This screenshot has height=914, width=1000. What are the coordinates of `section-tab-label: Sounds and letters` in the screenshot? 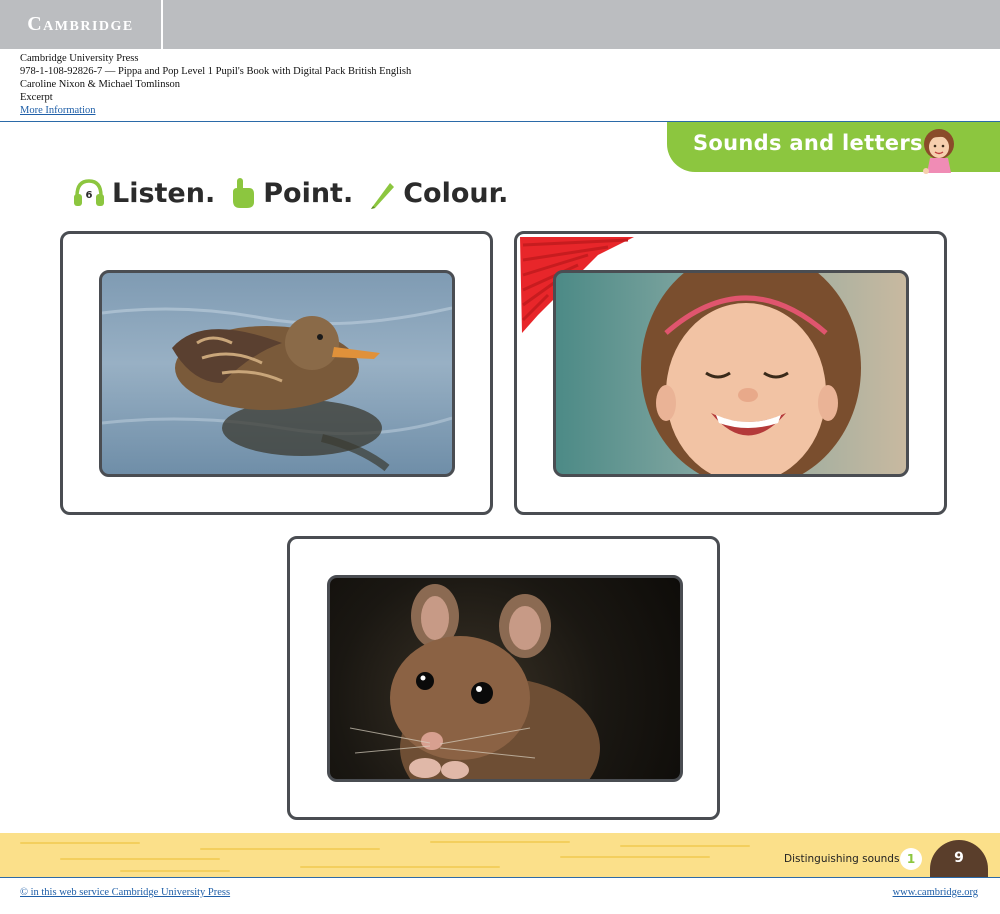 It's located at (808, 143).